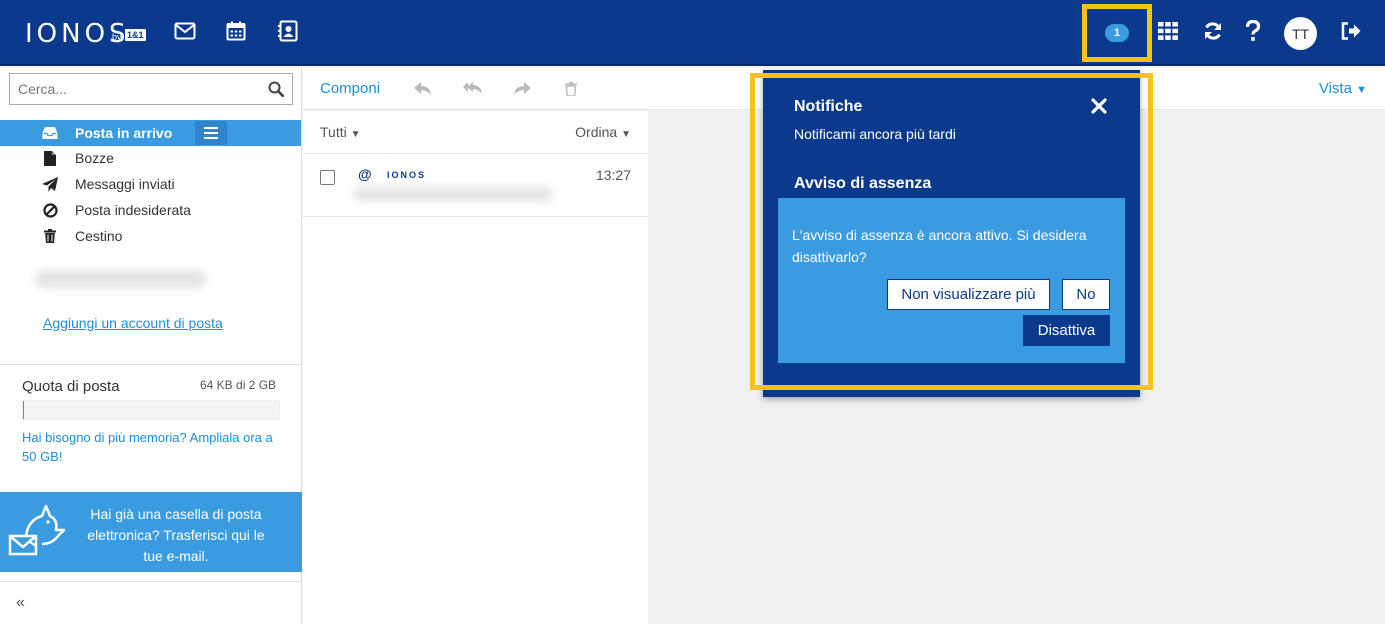  What do you see at coordinates (828, 106) in the screenshot?
I see `notifications-title: Notifiche` at bounding box center [828, 106].